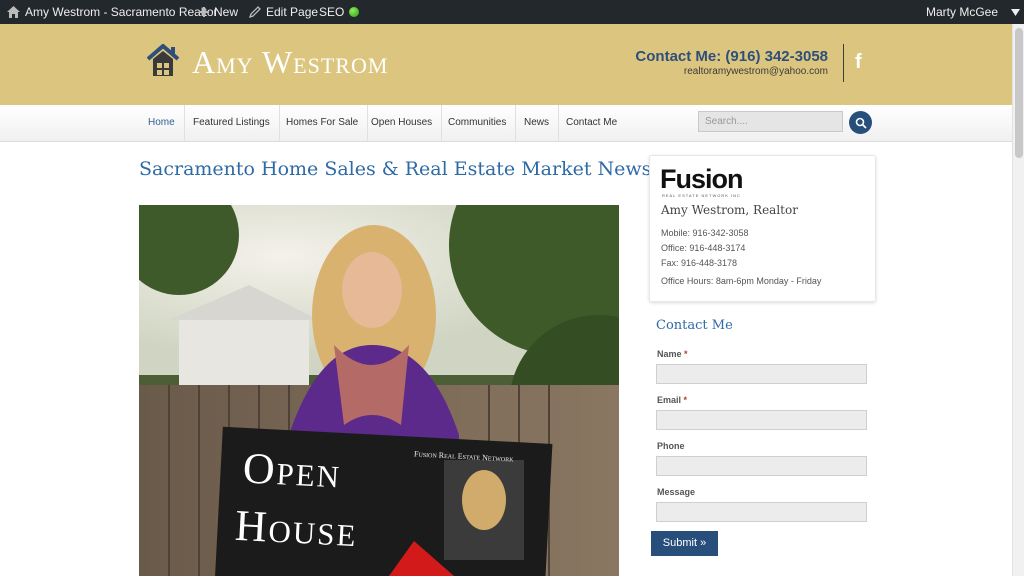 Image resolution: width=1024 pixels, height=576 pixels. Describe the element at coordinates (332, 12) in the screenshot. I see `admin-seo-label: SEO` at that location.